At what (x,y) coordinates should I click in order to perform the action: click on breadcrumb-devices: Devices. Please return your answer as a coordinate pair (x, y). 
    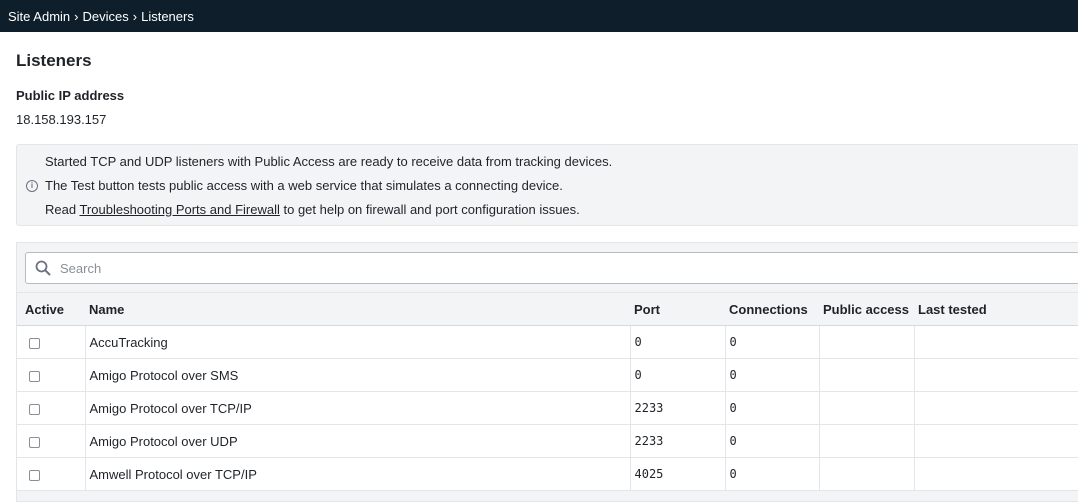
    Looking at the image, I should click on (106, 16).